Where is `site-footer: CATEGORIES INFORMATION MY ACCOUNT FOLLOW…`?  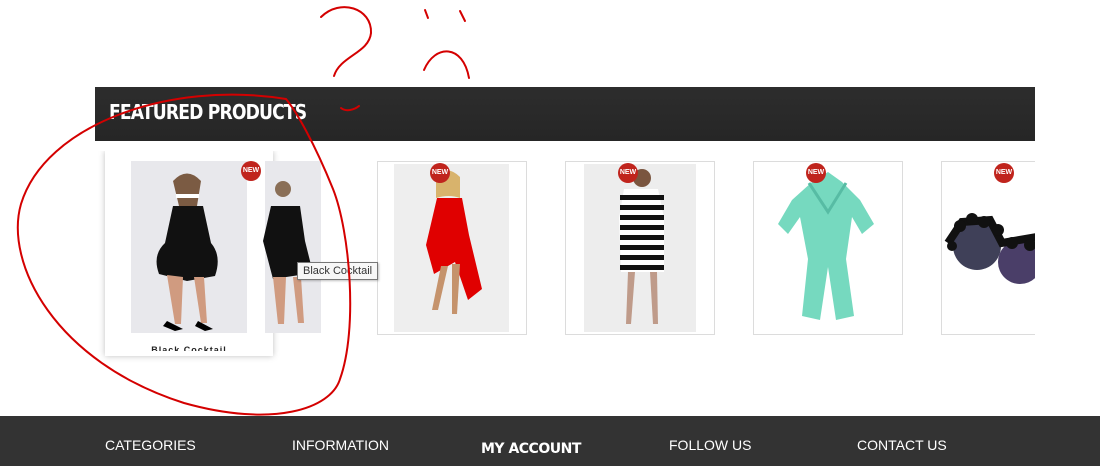
site-footer: CATEGORIES INFORMATION MY ACCOUNT FOLLOW… is located at coordinates (550, 441).